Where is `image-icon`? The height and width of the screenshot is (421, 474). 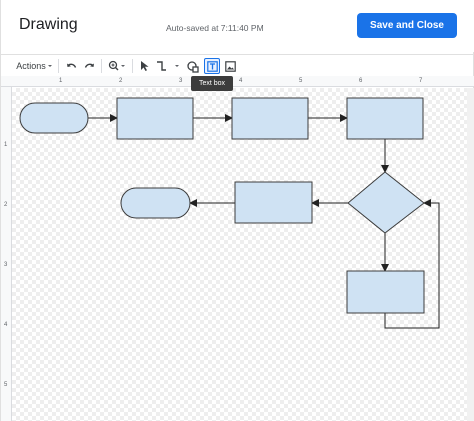 image-icon is located at coordinates (230, 66).